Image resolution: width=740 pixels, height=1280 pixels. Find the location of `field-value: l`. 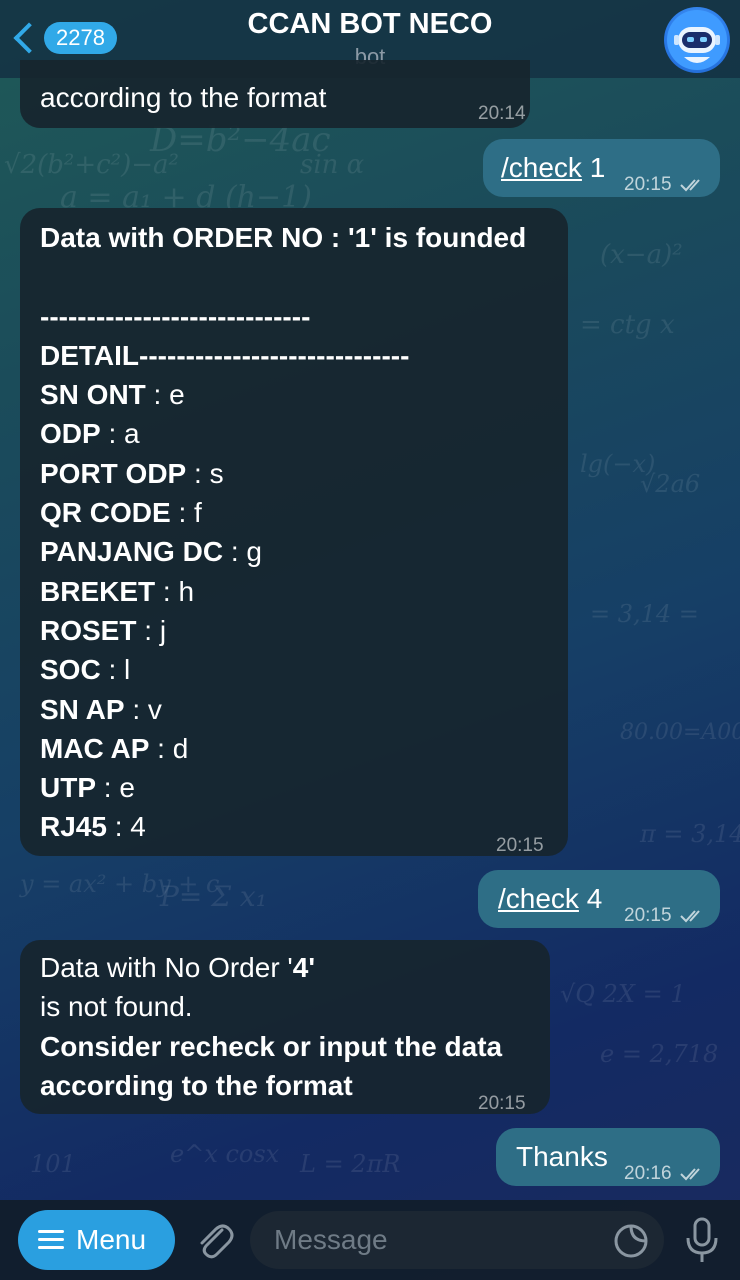

field-value: l is located at coordinates (127, 670).